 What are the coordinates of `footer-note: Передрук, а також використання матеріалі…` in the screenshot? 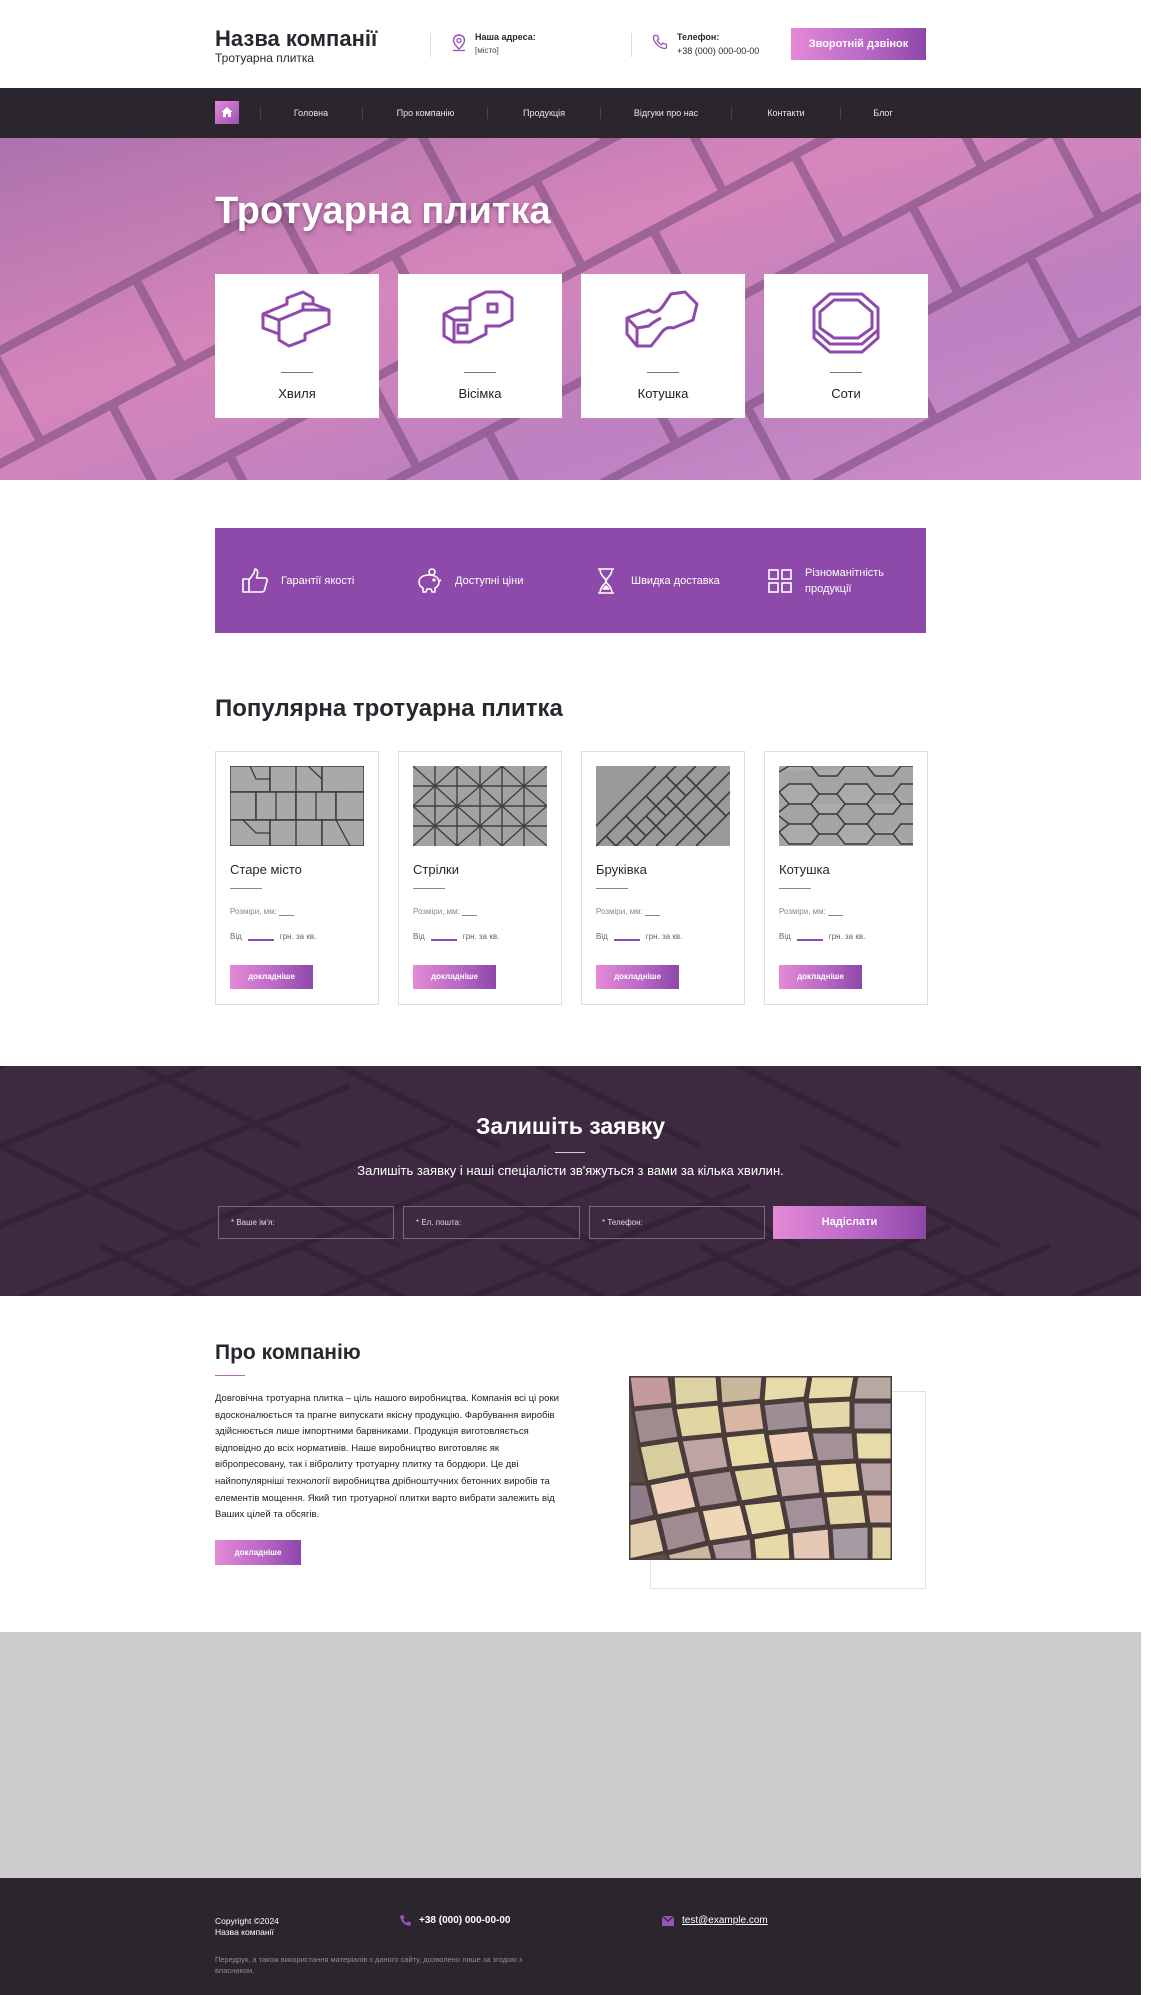 It's located at (369, 1965).